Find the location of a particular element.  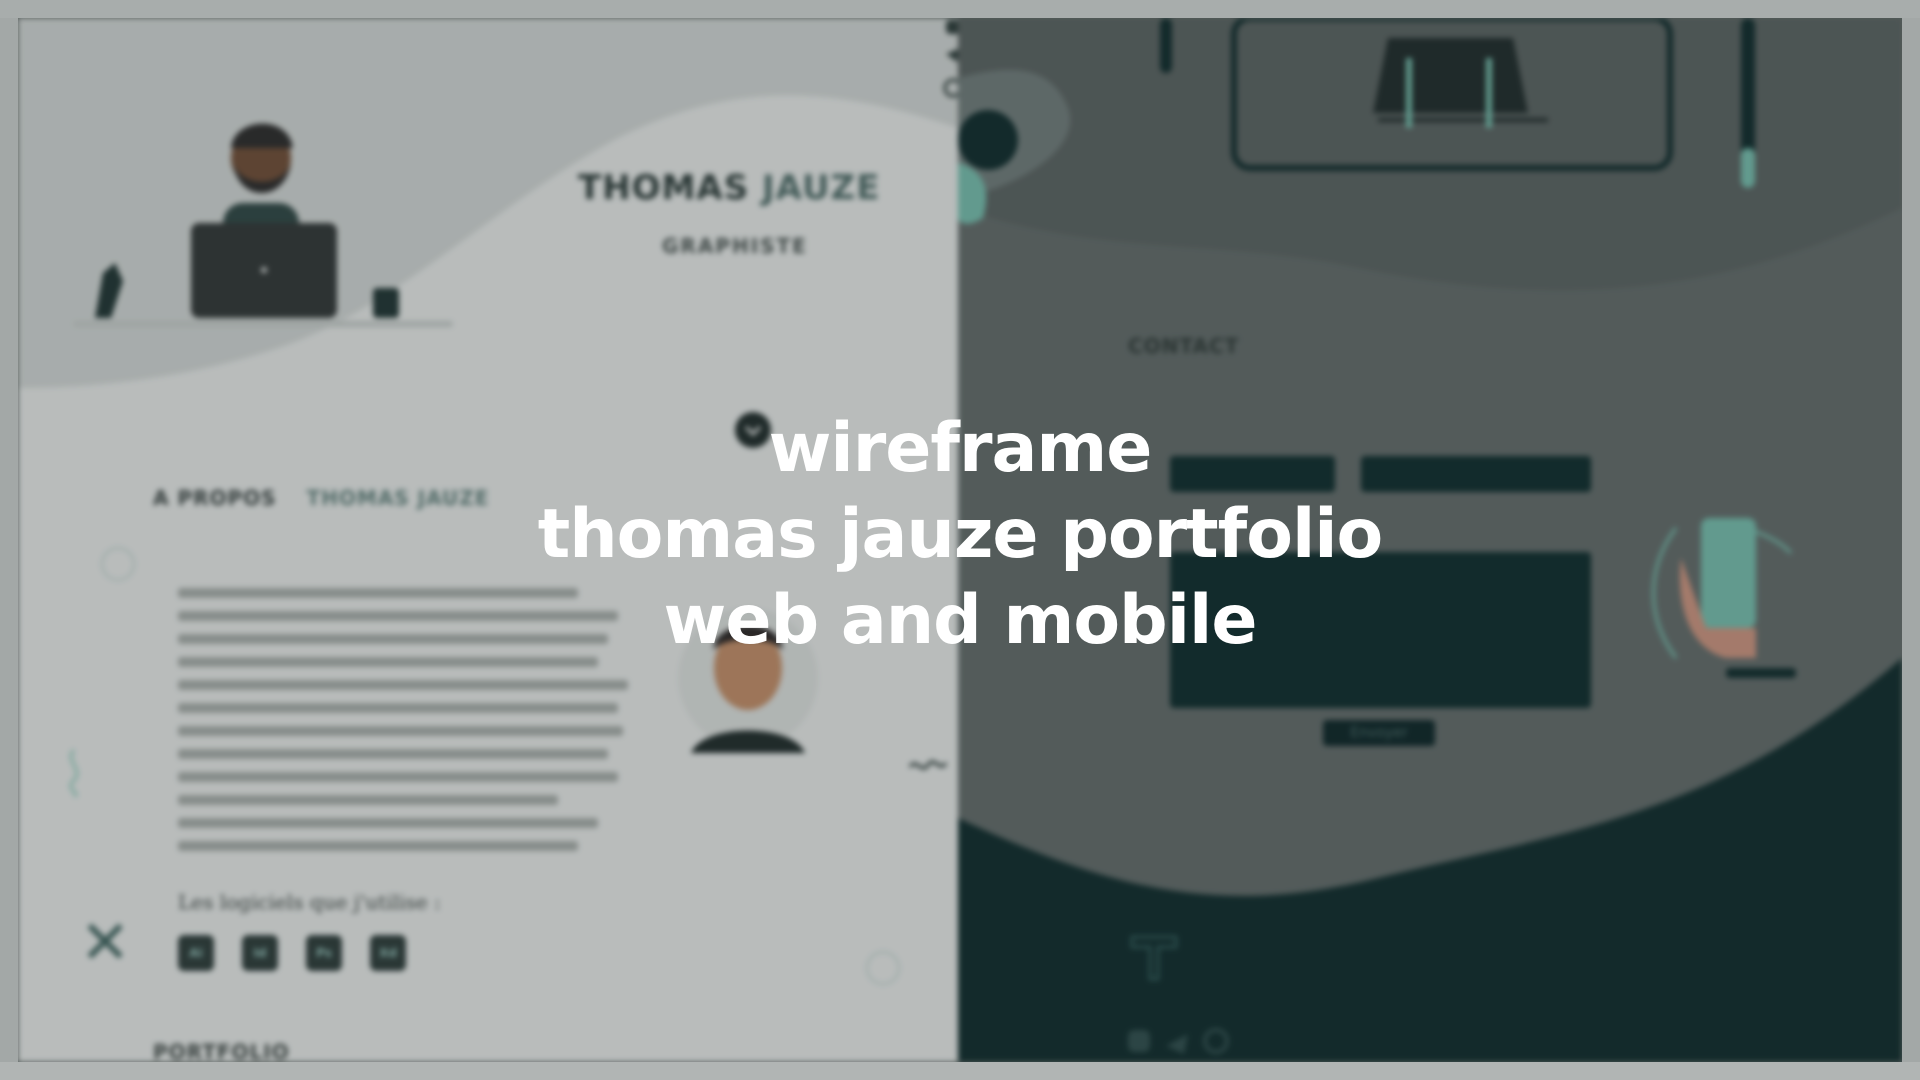

headline-line-2: thomas jauze portfolio is located at coordinates (960, 534).